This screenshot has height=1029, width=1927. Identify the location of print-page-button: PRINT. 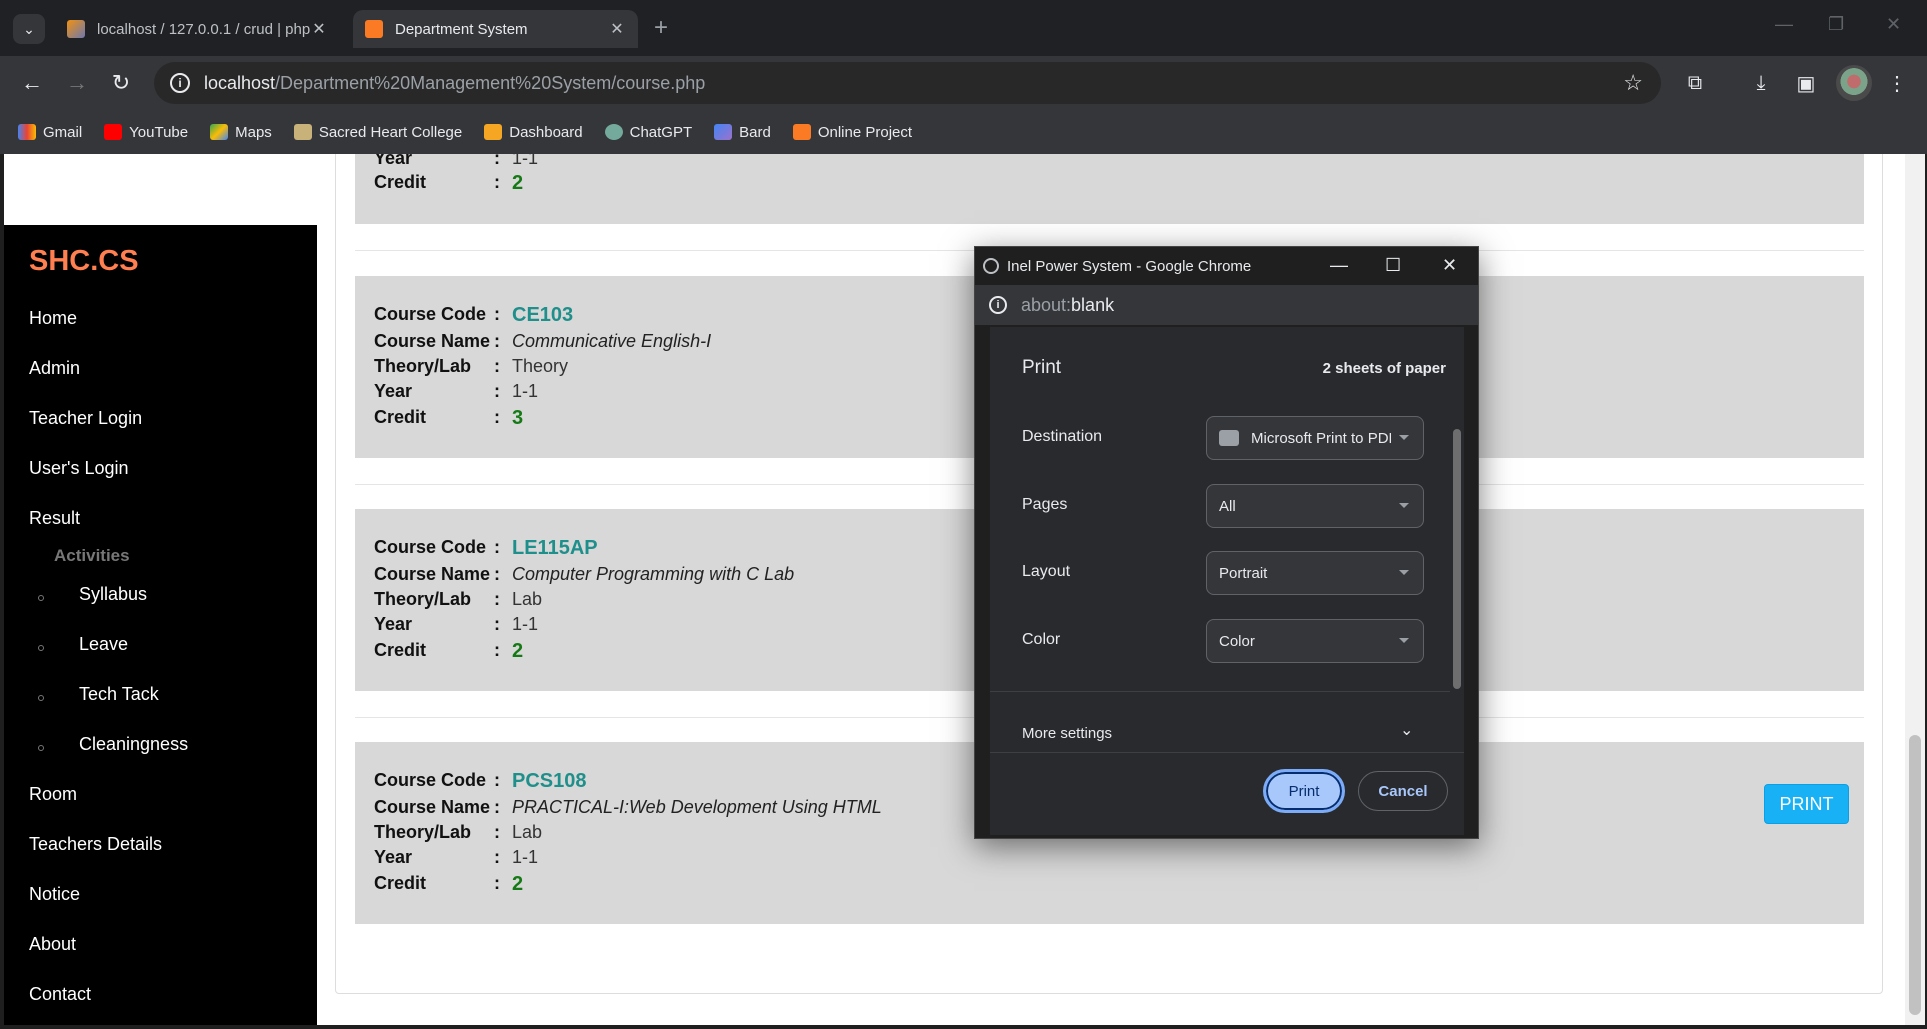
(1806, 804).